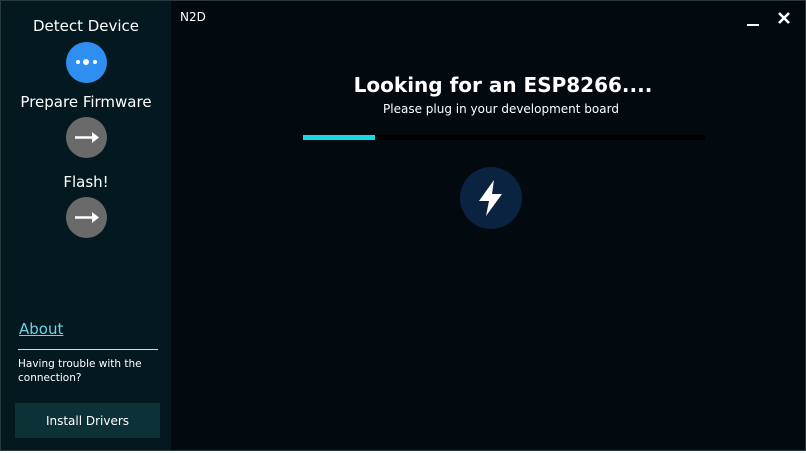 This screenshot has width=806, height=453. I want to click on progress-bar, so click(504, 137).